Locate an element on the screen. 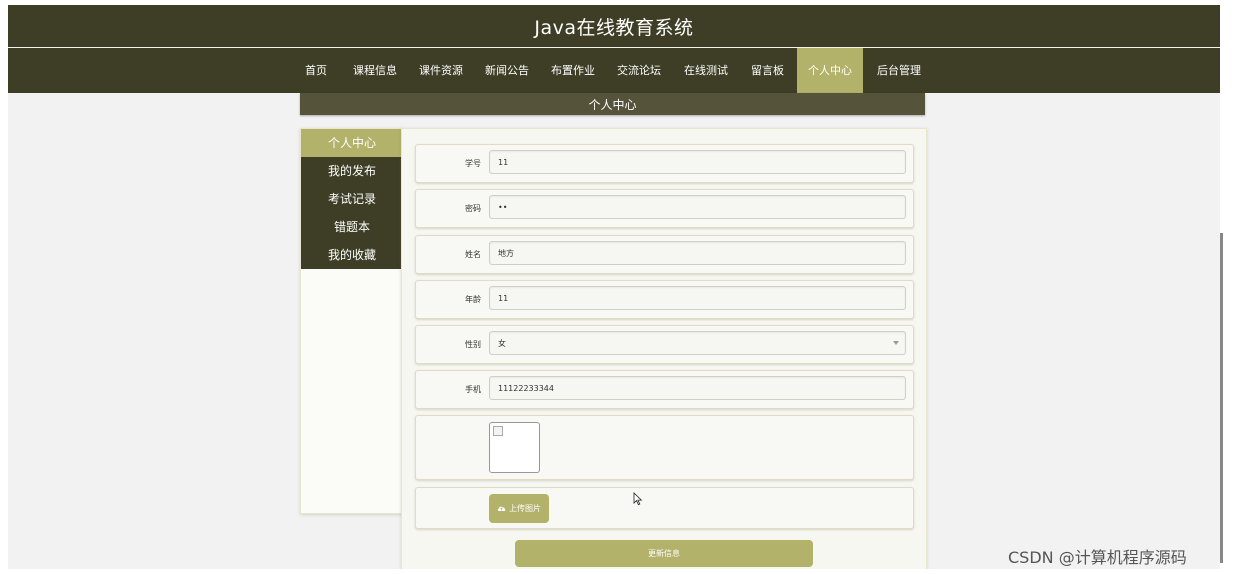 This screenshot has width=1235, height=574. sidebar-item-favorites: 我的收藏 is located at coordinates (352, 255).